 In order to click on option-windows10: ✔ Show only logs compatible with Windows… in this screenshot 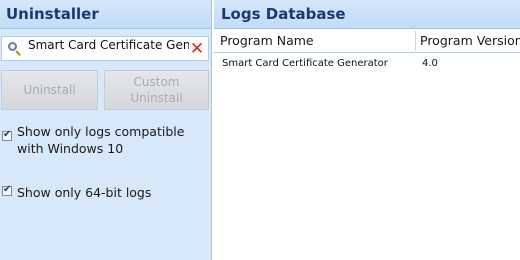, I will do `click(106, 140)`.